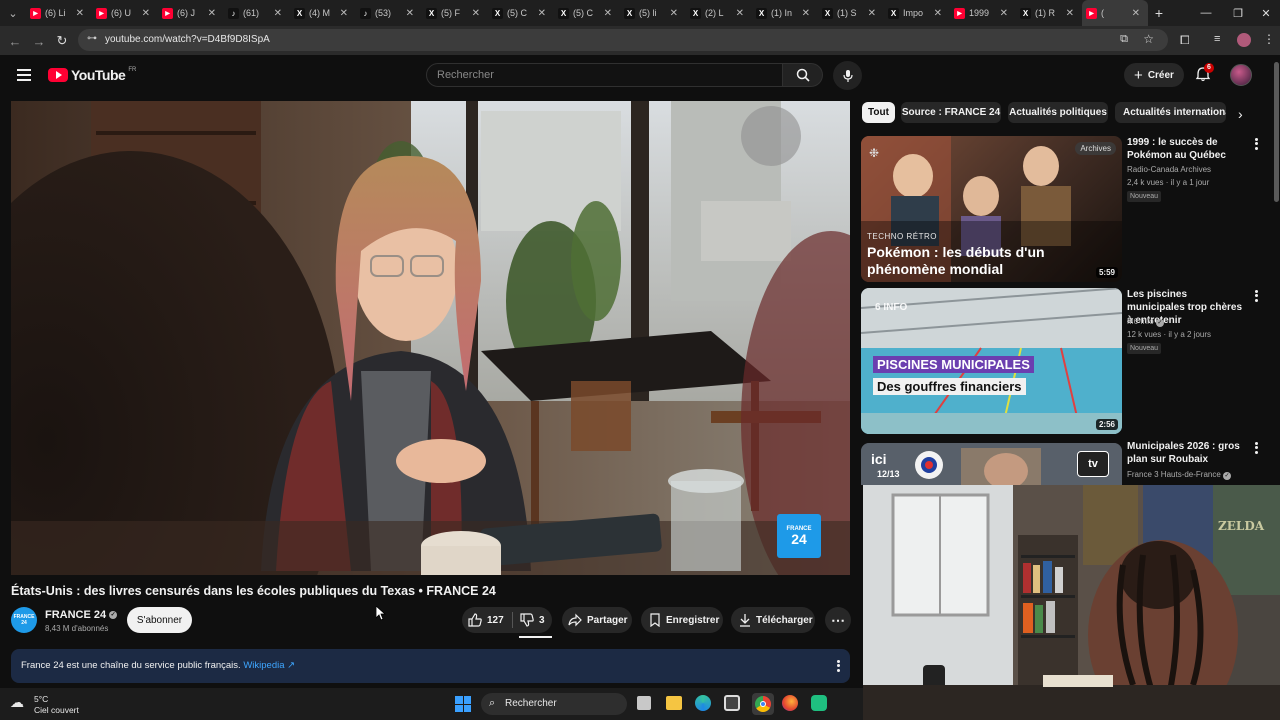  I want to click on browser-tab: X (5) F ✕, so click(455, 13).